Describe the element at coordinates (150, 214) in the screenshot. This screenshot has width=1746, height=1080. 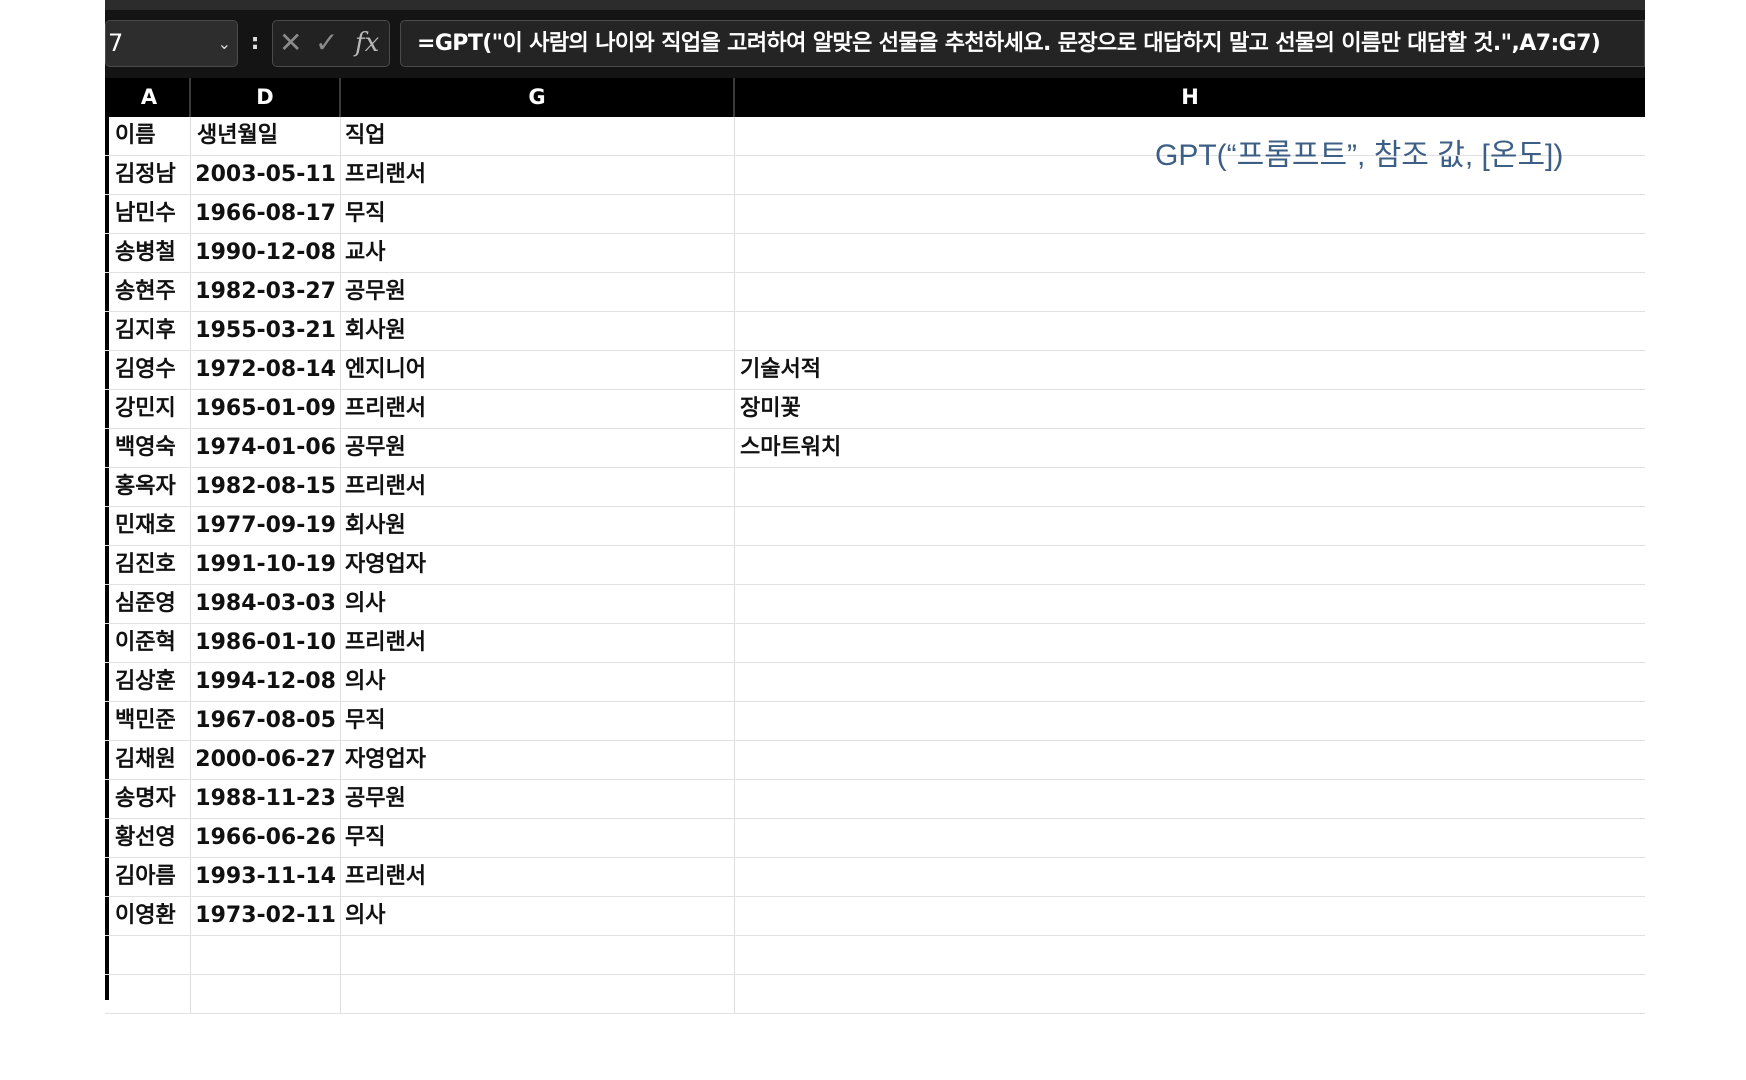
I see `cell-name: 남민수` at that location.